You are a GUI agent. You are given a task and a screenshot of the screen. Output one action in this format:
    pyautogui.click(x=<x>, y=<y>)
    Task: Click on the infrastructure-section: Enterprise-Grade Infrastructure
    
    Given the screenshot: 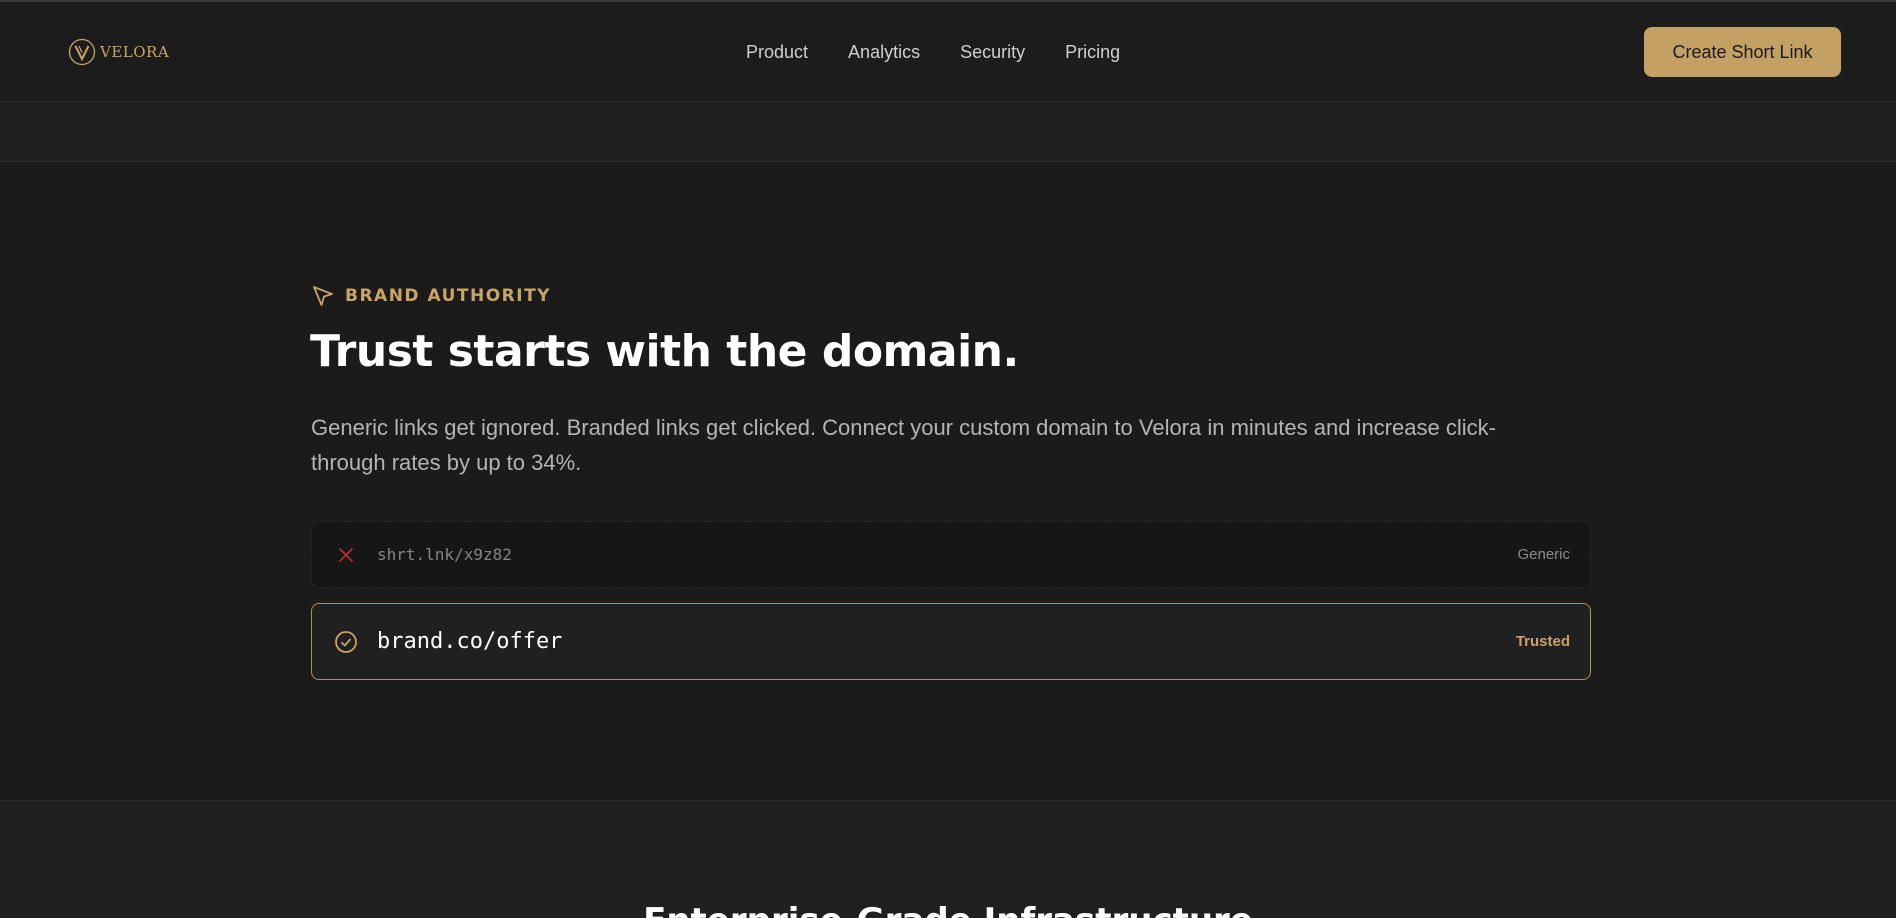 What is the action you would take?
    pyautogui.click(x=948, y=859)
    